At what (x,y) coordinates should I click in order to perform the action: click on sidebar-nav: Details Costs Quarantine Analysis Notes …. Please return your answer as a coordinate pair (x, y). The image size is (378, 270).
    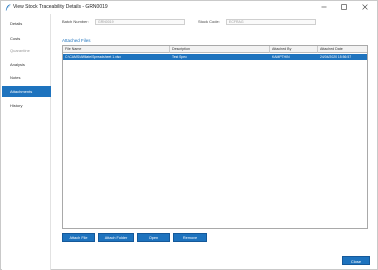
    Looking at the image, I should click on (26, 142).